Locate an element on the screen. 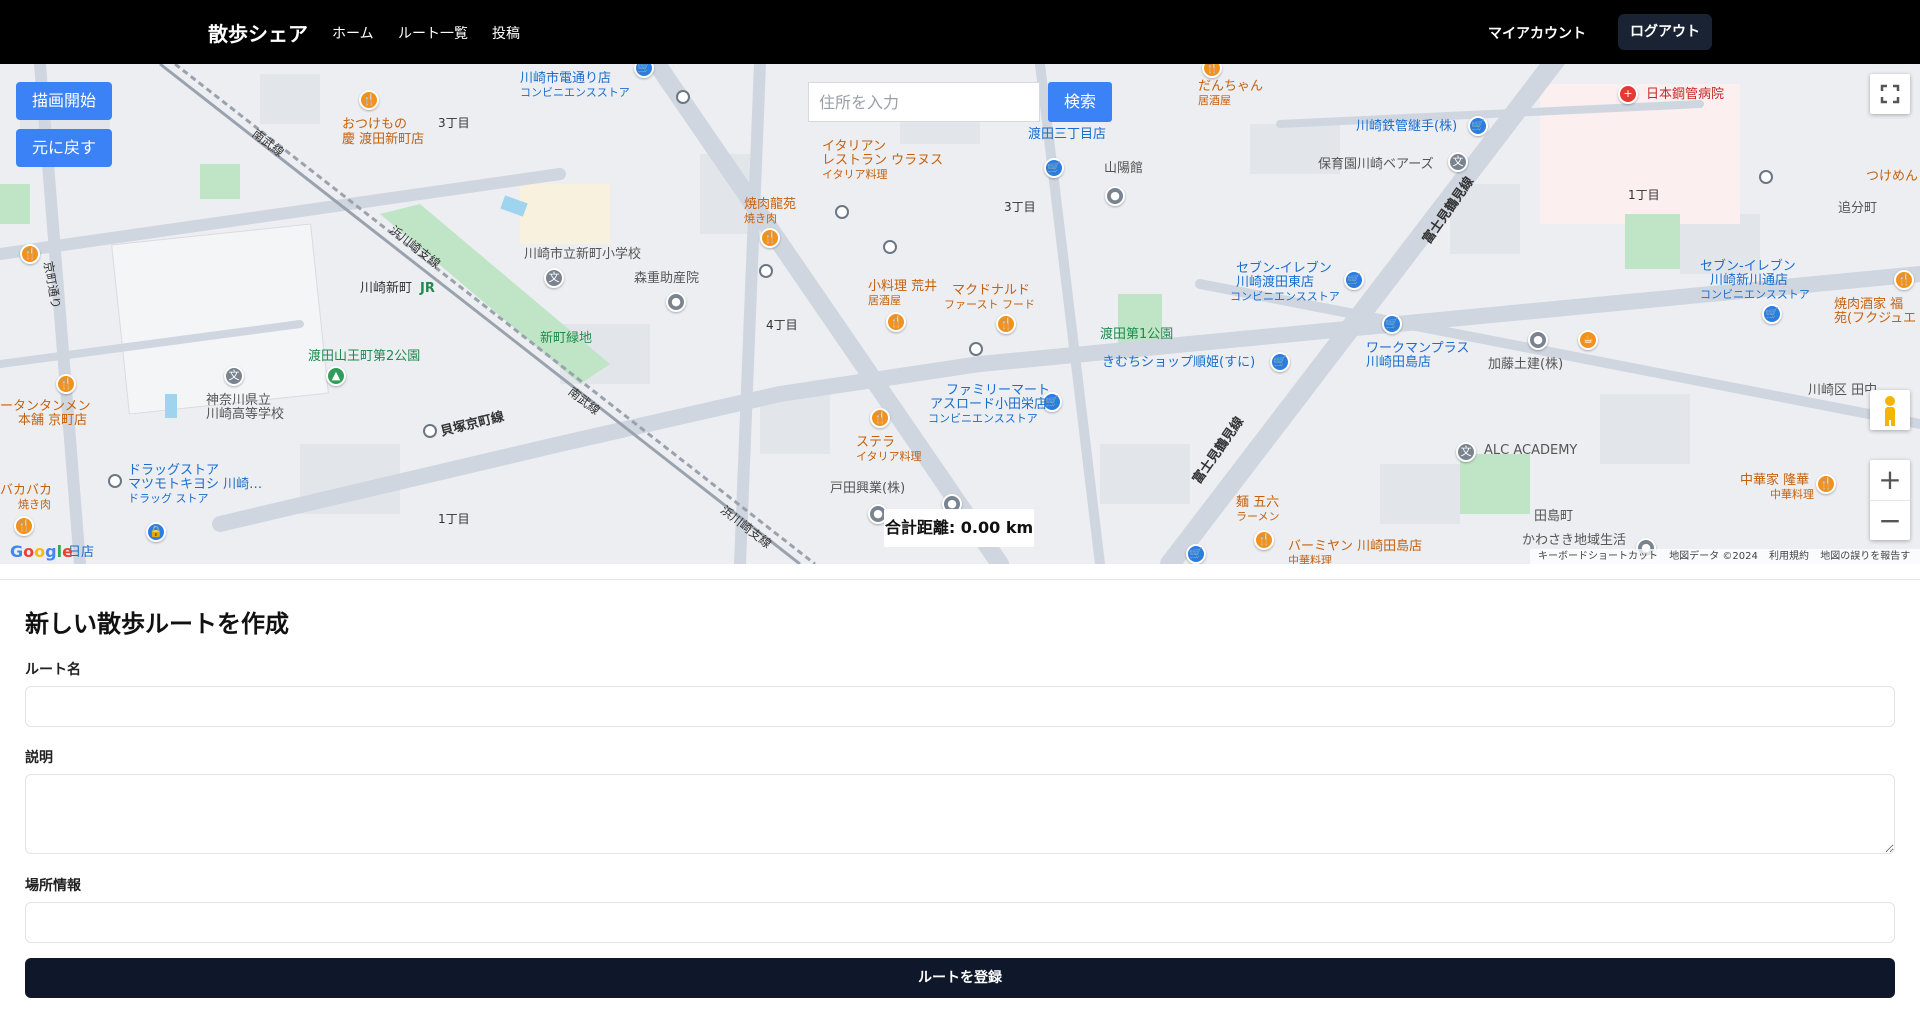 The width and height of the screenshot is (1920, 1022). map-label: 中華家 隆華 is located at coordinates (1775, 480).